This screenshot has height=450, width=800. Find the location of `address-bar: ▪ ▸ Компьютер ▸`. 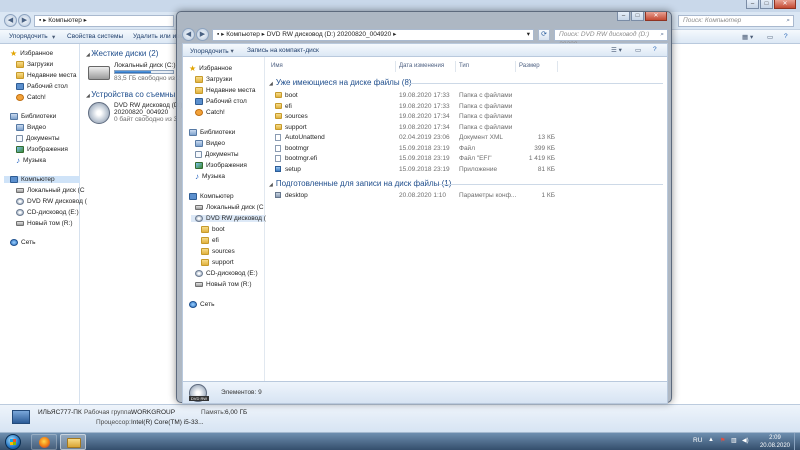

address-bar: ▪ ▸ Компьютер ▸ is located at coordinates (104, 21).